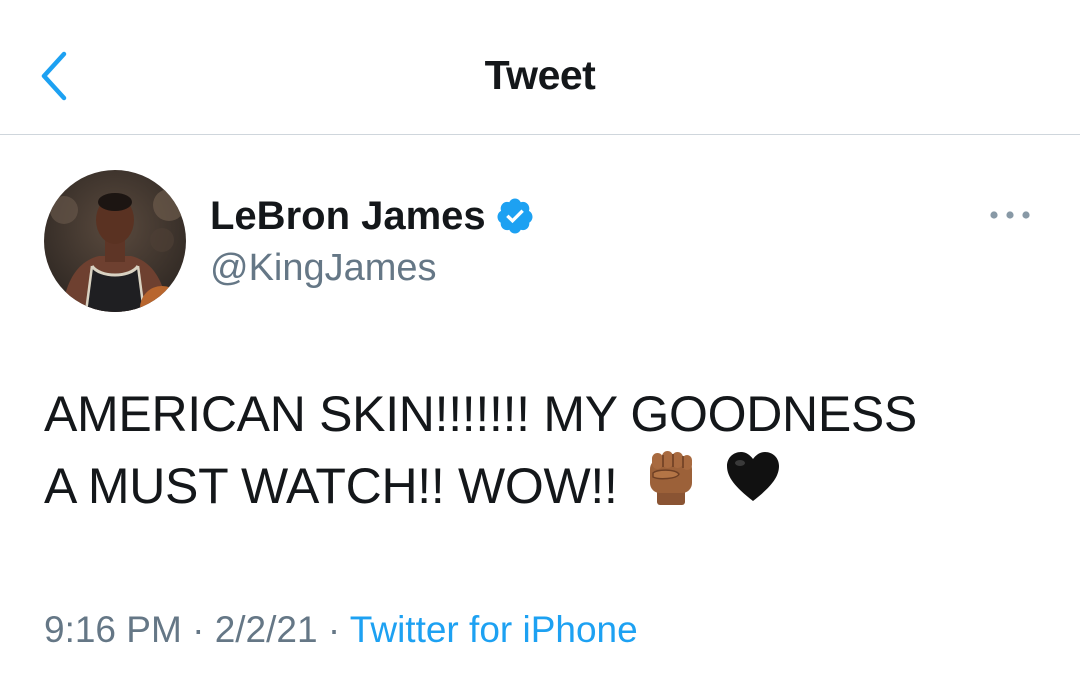  What do you see at coordinates (323, 268) in the screenshot?
I see `author-handle: @KingJames` at bounding box center [323, 268].